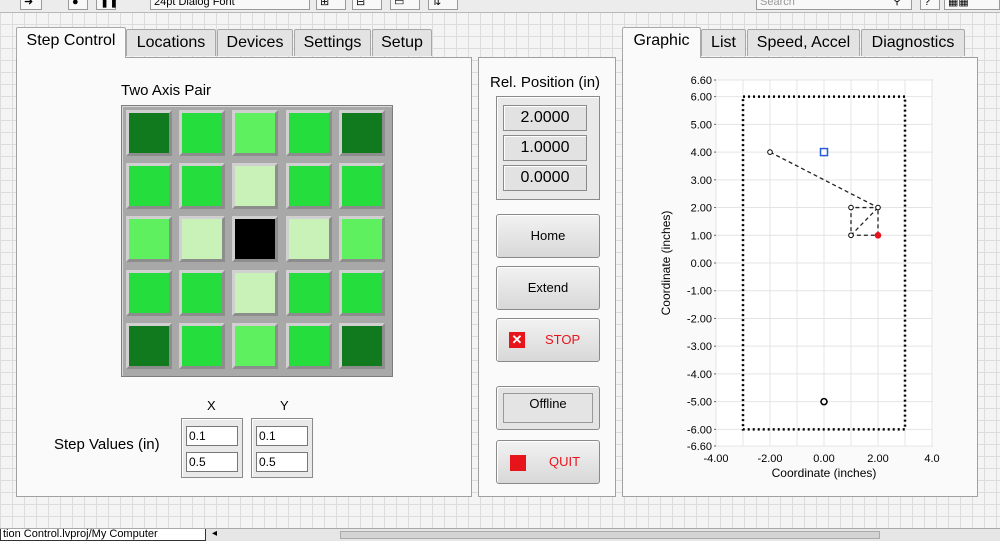 This screenshot has height=541, width=1000. Describe the element at coordinates (699, 375) in the screenshot. I see `y-tick-label: -4.00` at that location.